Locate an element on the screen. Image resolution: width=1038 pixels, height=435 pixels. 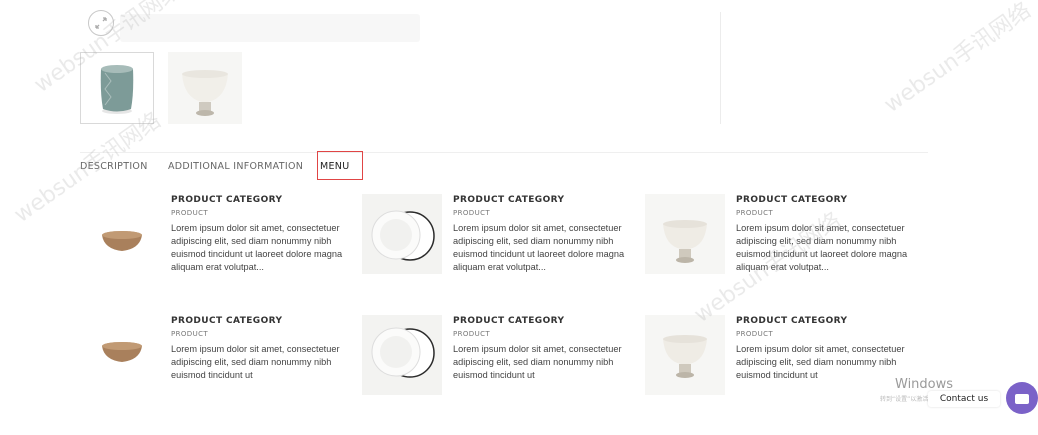
watermark: websun手讯网络 is located at coordinates (957, 59).